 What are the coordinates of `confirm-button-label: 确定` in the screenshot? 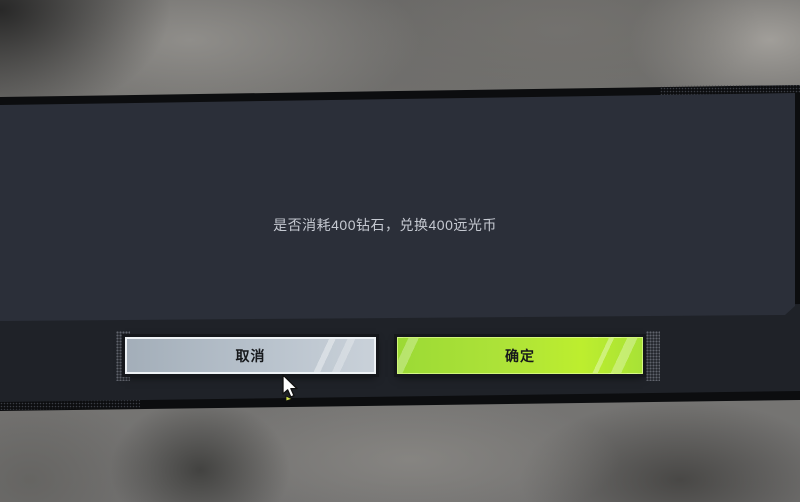 It's located at (520, 355).